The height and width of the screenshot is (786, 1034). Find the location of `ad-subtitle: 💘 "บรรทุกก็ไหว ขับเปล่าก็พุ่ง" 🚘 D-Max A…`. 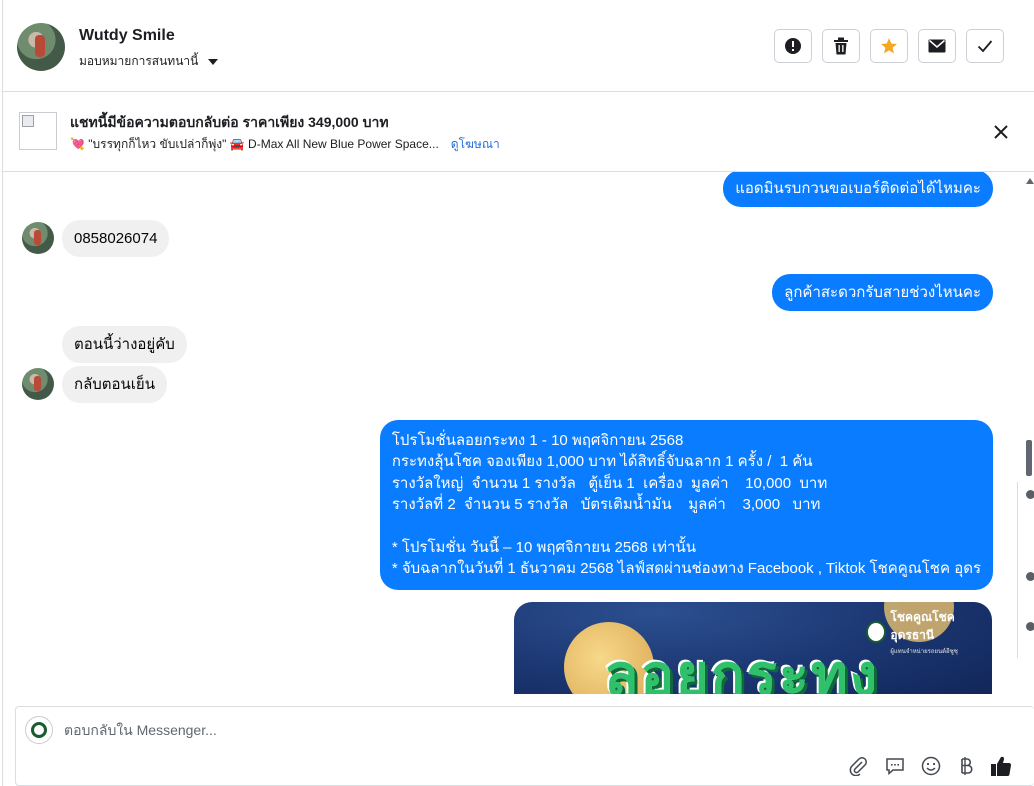

ad-subtitle: 💘 "บรรทุกก็ไหว ขับเปล่าก็พุ่ง" 🚘 D-Max A… is located at coordinates (254, 144).